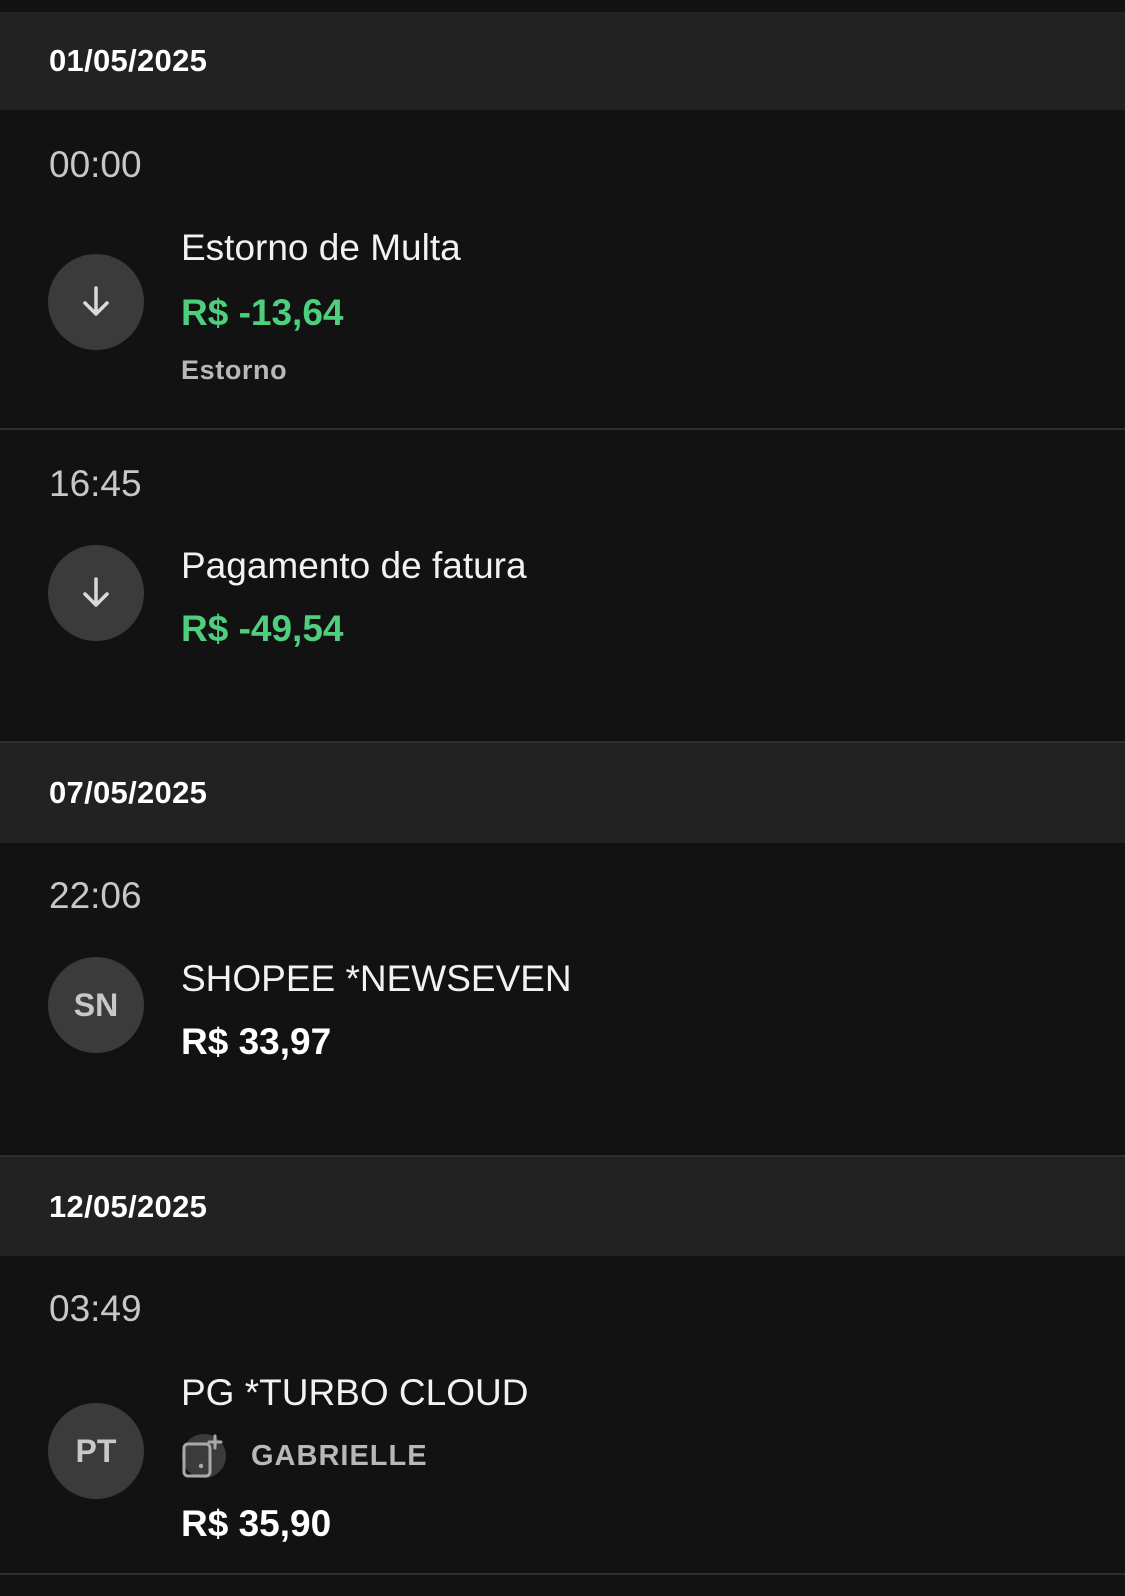 The width and height of the screenshot is (1125, 1596). Describe the element at coordinates (128, 792) in the screenshot. I see `date-label: 07/05/2025` at that location.